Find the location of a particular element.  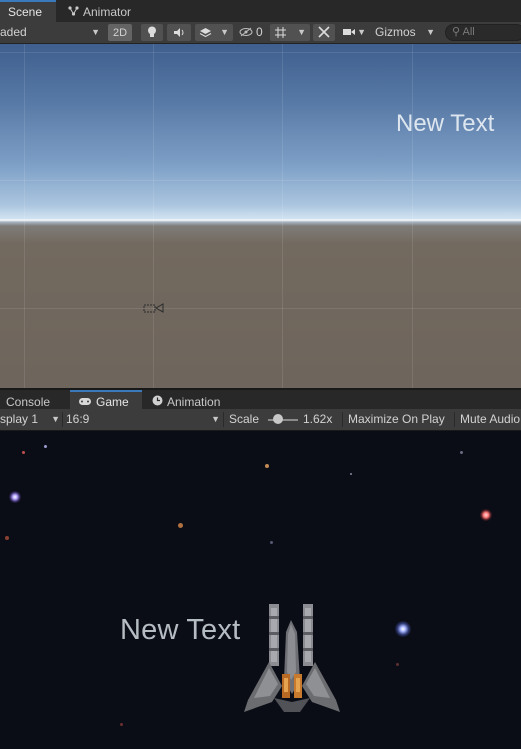

lightbulb-icon is located at coordinates (152, 33).